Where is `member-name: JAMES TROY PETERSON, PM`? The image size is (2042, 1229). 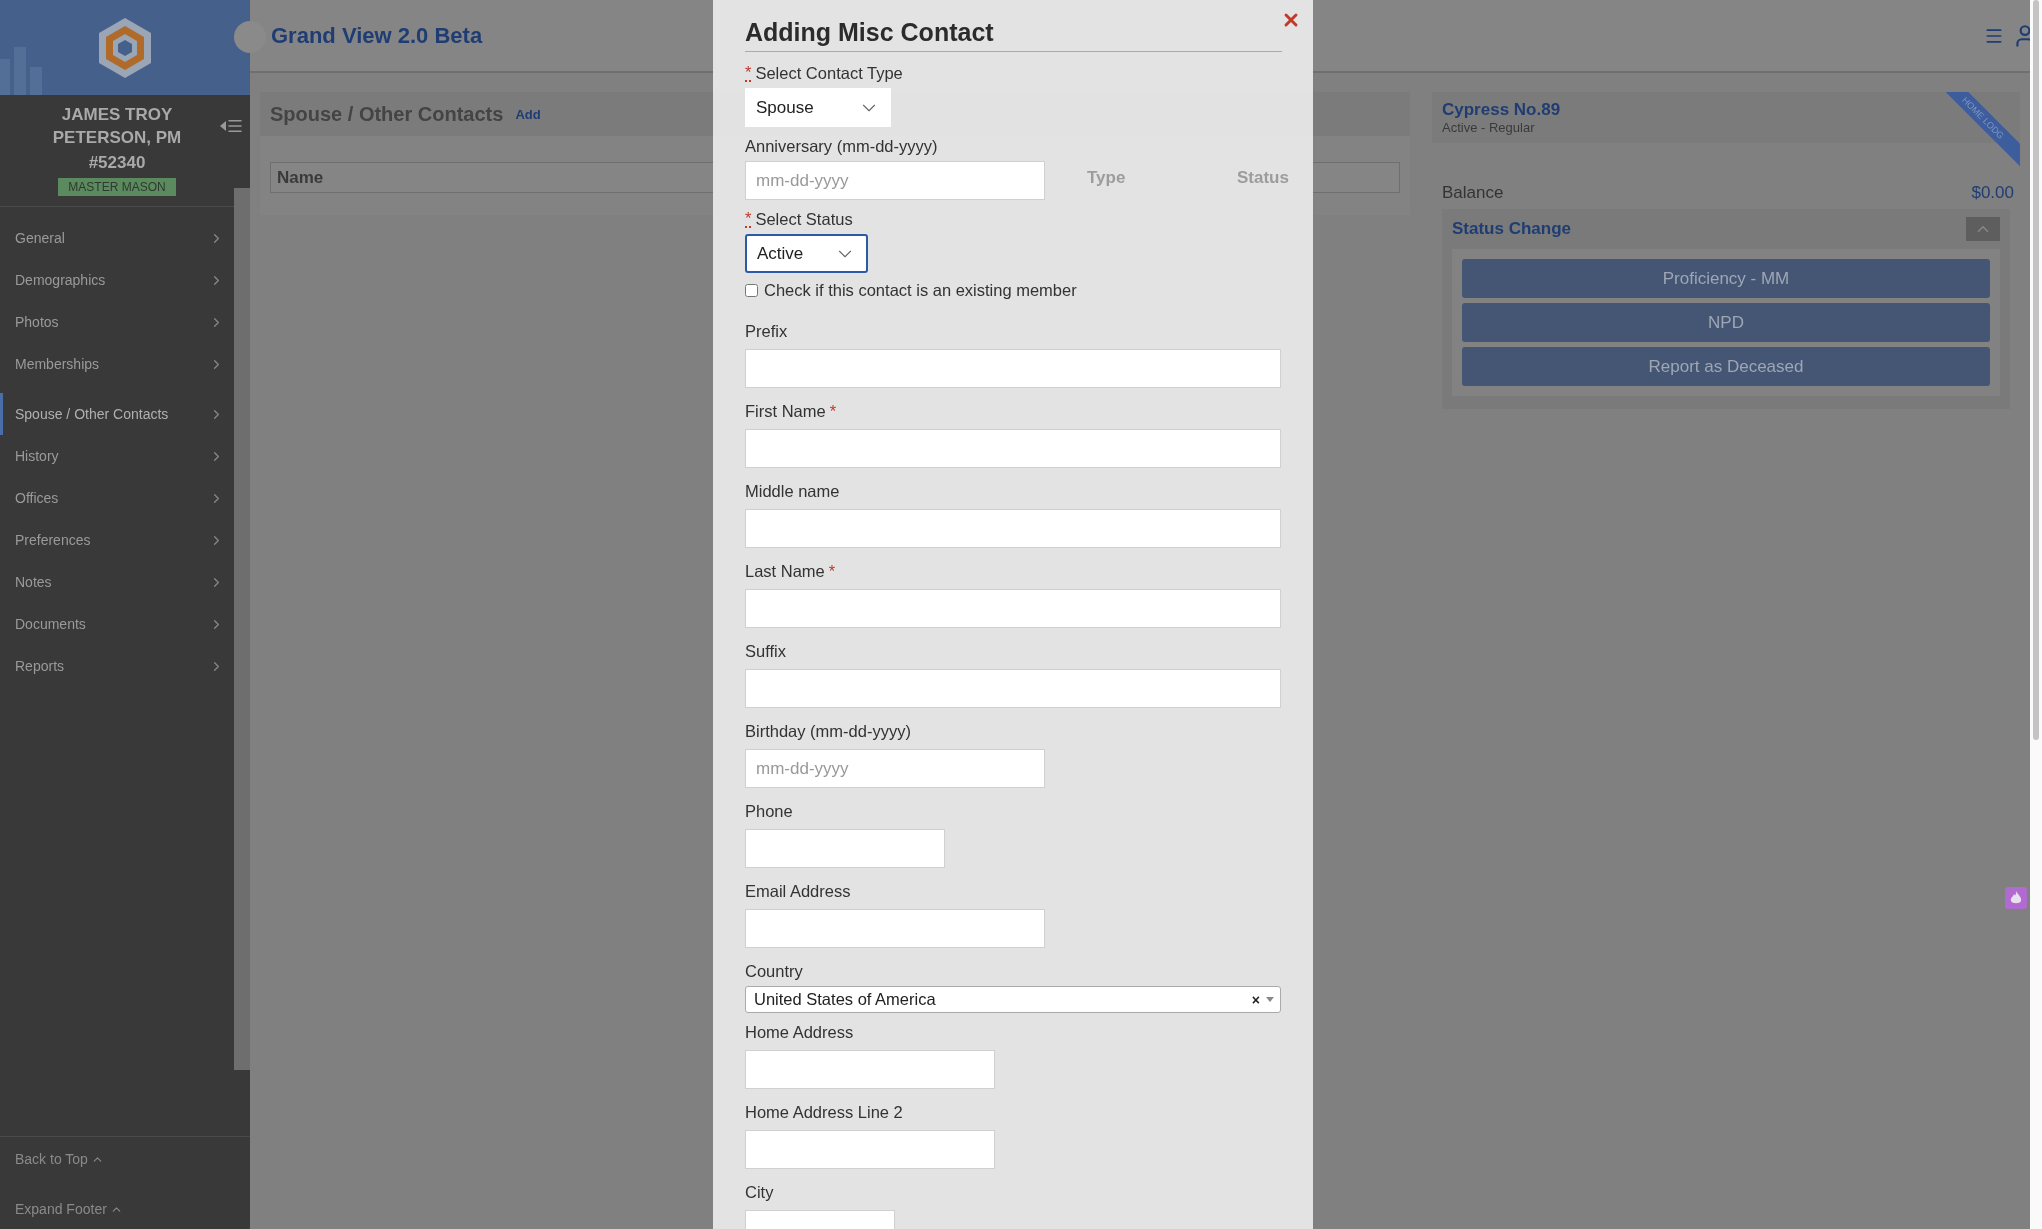 member-name: JAMES TROY PETERSON, PM is located at coordinates (117, 126).